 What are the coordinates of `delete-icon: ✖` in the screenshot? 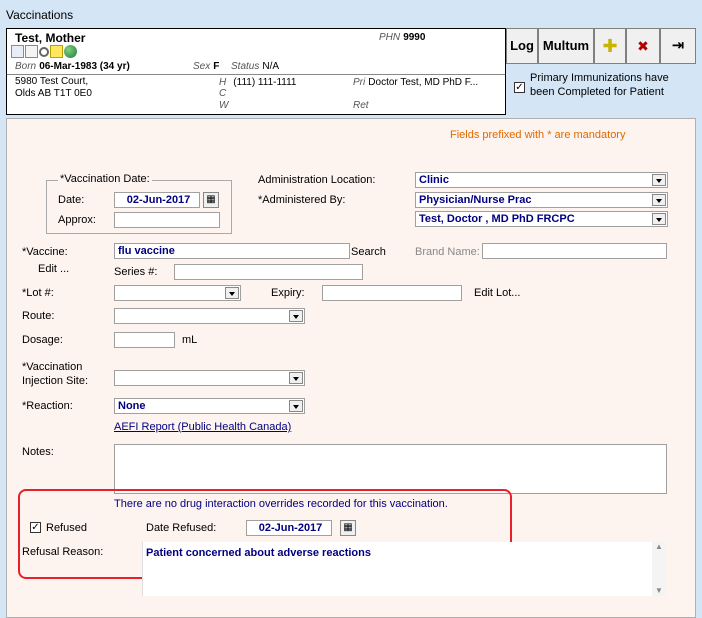 It's located at (643, 46).